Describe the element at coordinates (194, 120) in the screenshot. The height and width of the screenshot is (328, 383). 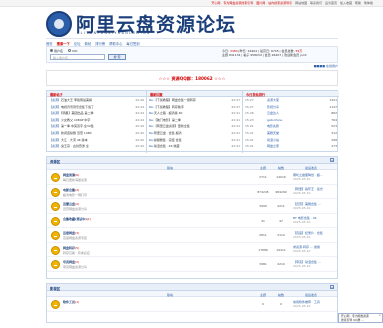
I see `list-item: Re:【独门电影】第二季 22:41` at that location.